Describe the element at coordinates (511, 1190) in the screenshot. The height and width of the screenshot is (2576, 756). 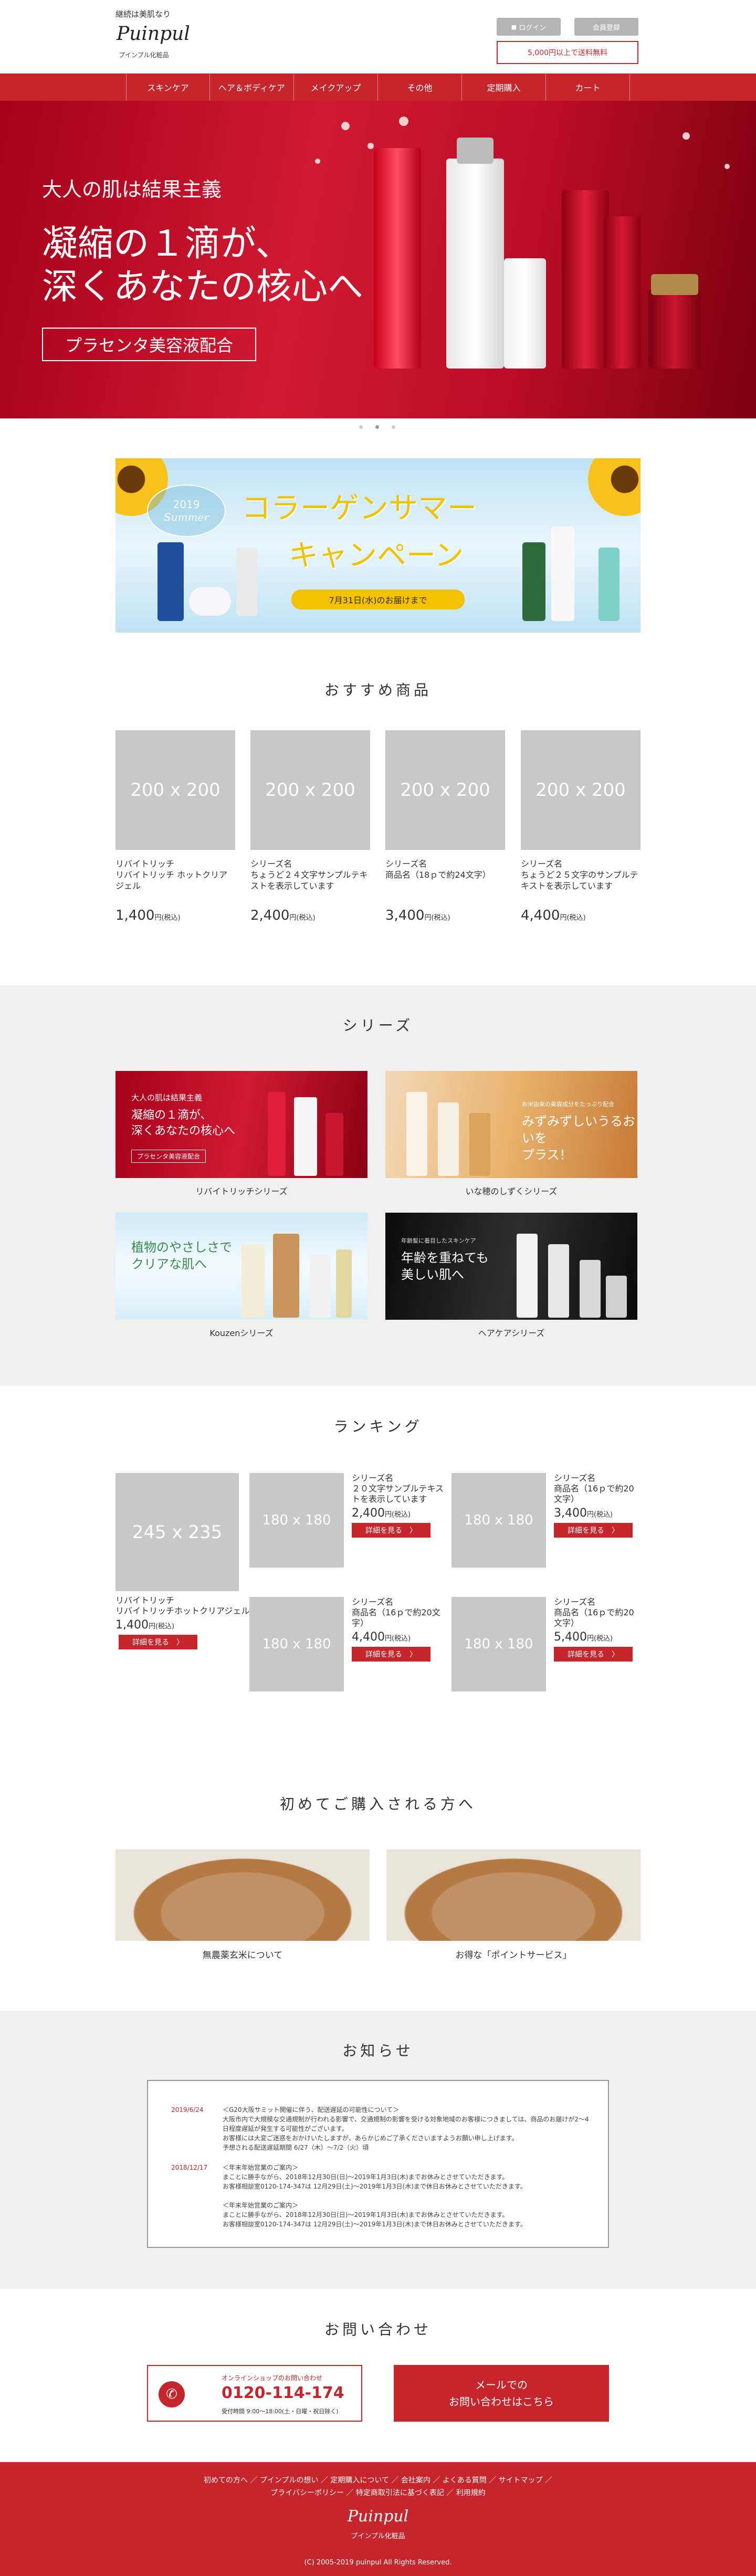
I see `series-label: いな穂のしずくシリーズ` at that location.